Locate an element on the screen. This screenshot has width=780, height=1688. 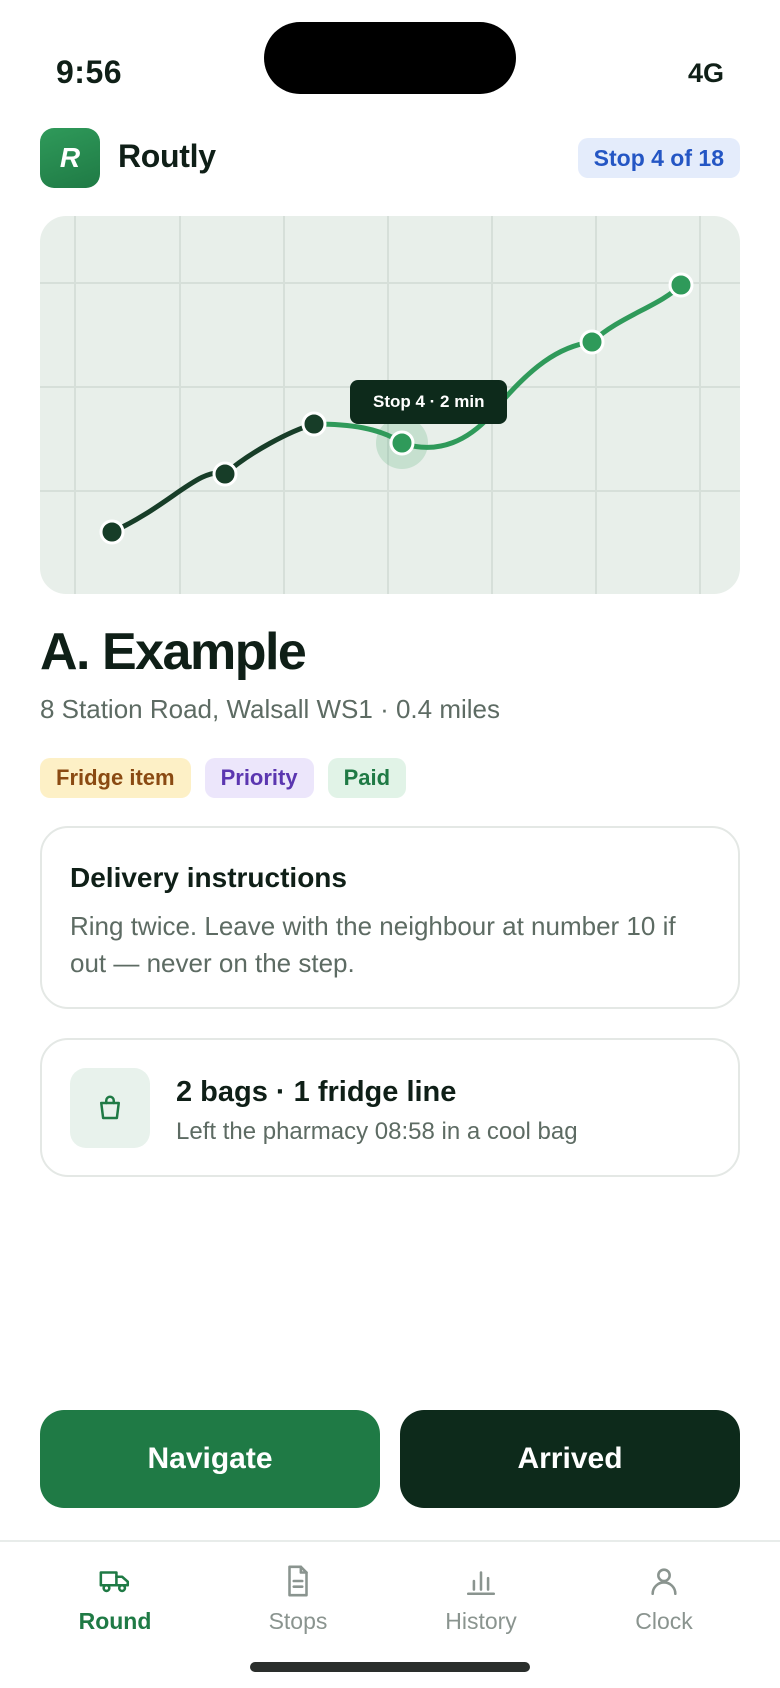
instructions-title: Delivery instructions is located at coordinates (208, 877).